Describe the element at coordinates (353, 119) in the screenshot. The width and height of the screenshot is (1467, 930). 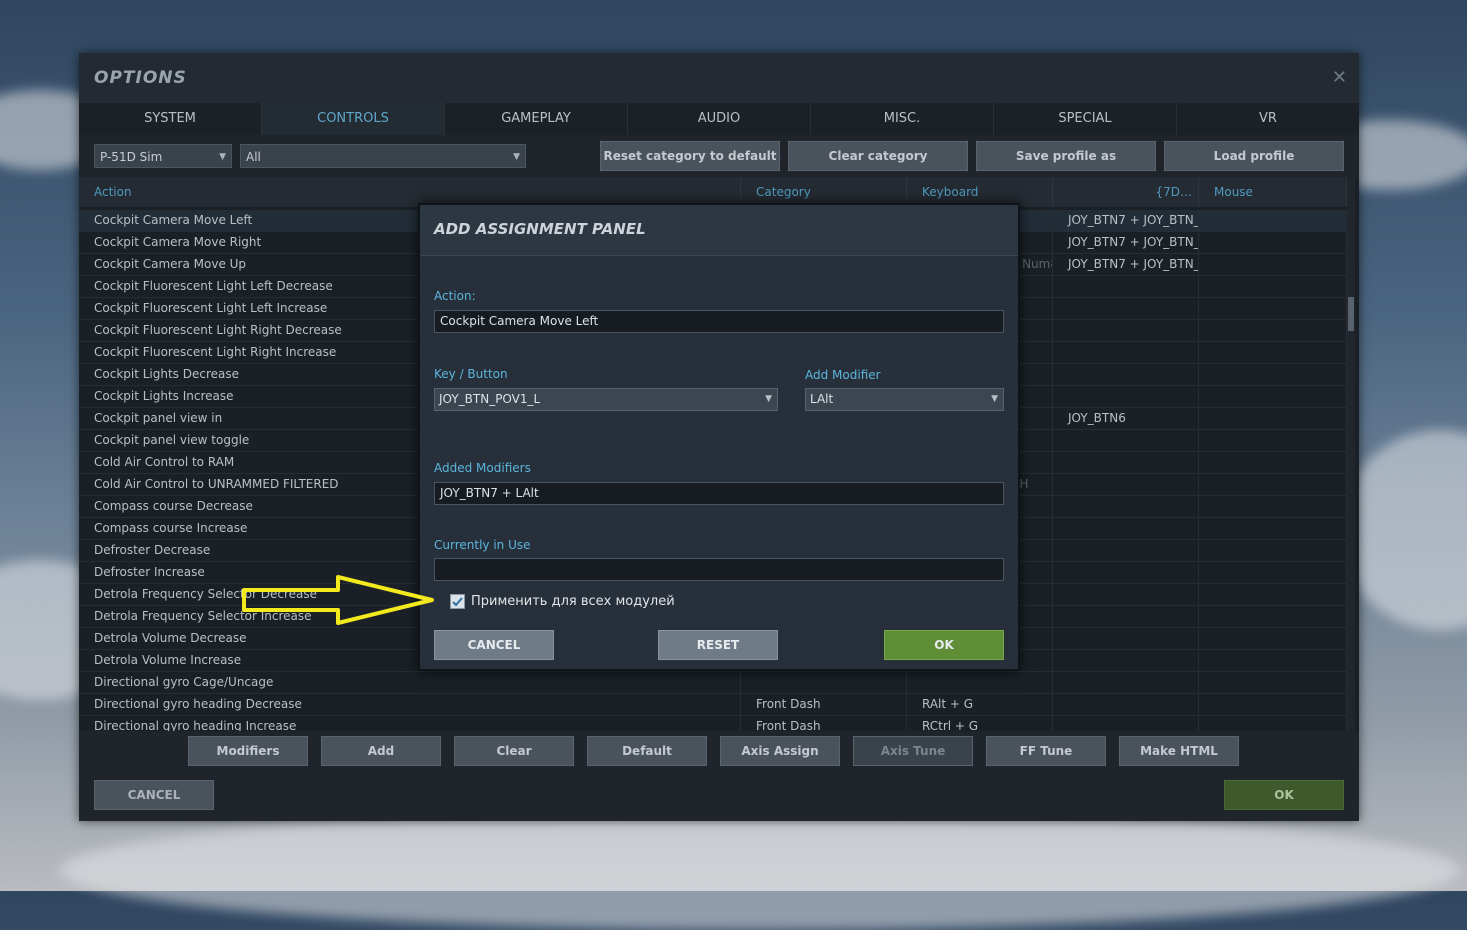
I see `tab-controls: CONTROLS` at that location.